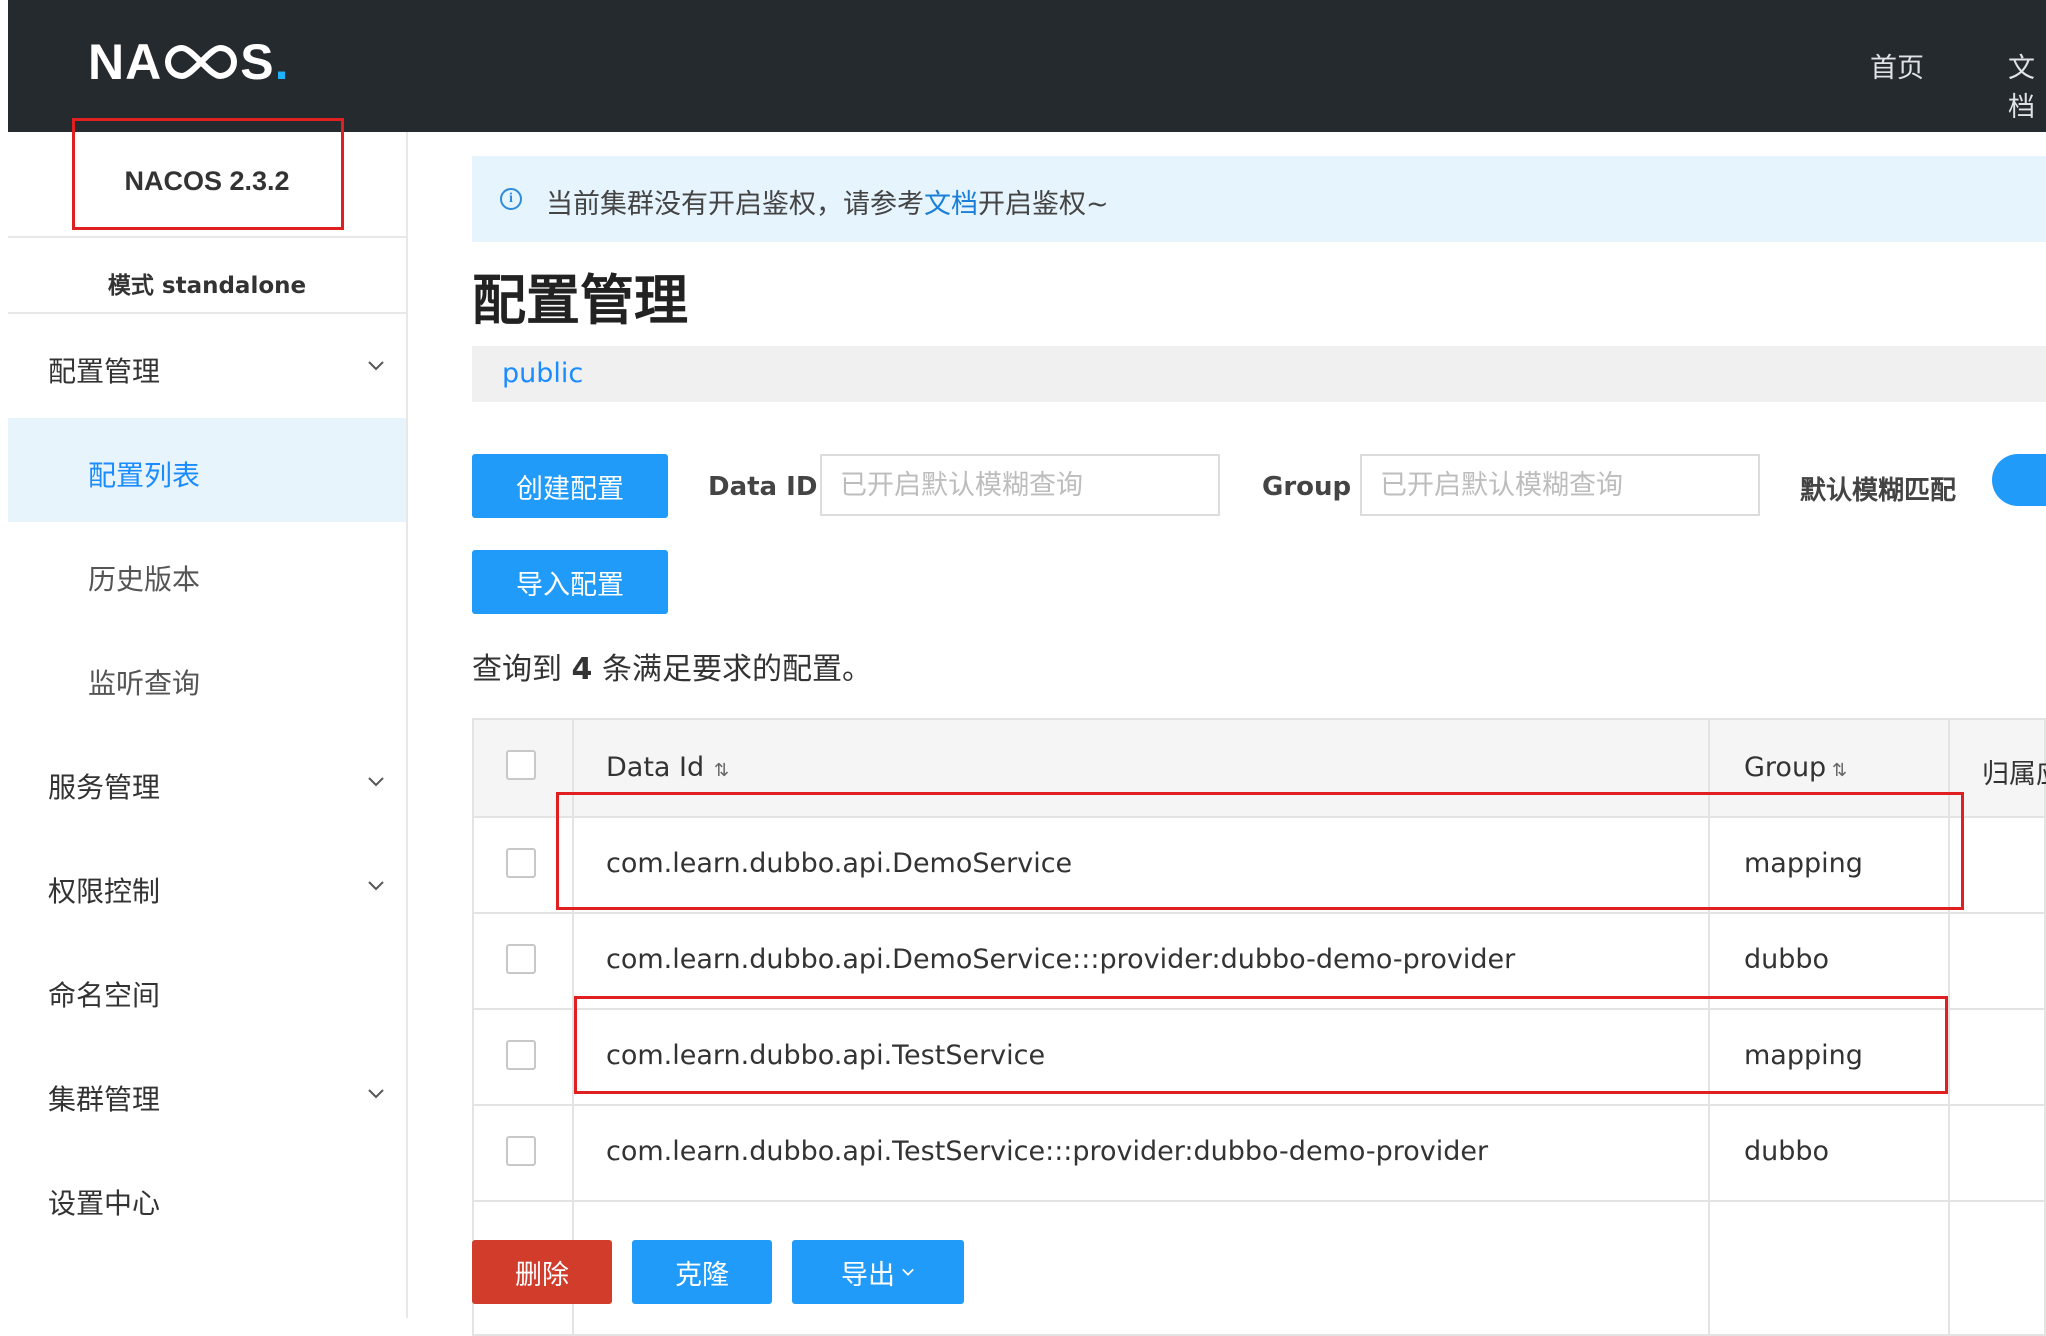 This screenshot has height=1336, width=2046. I want to click on topnav-home: 首页, so click(1897, 65).